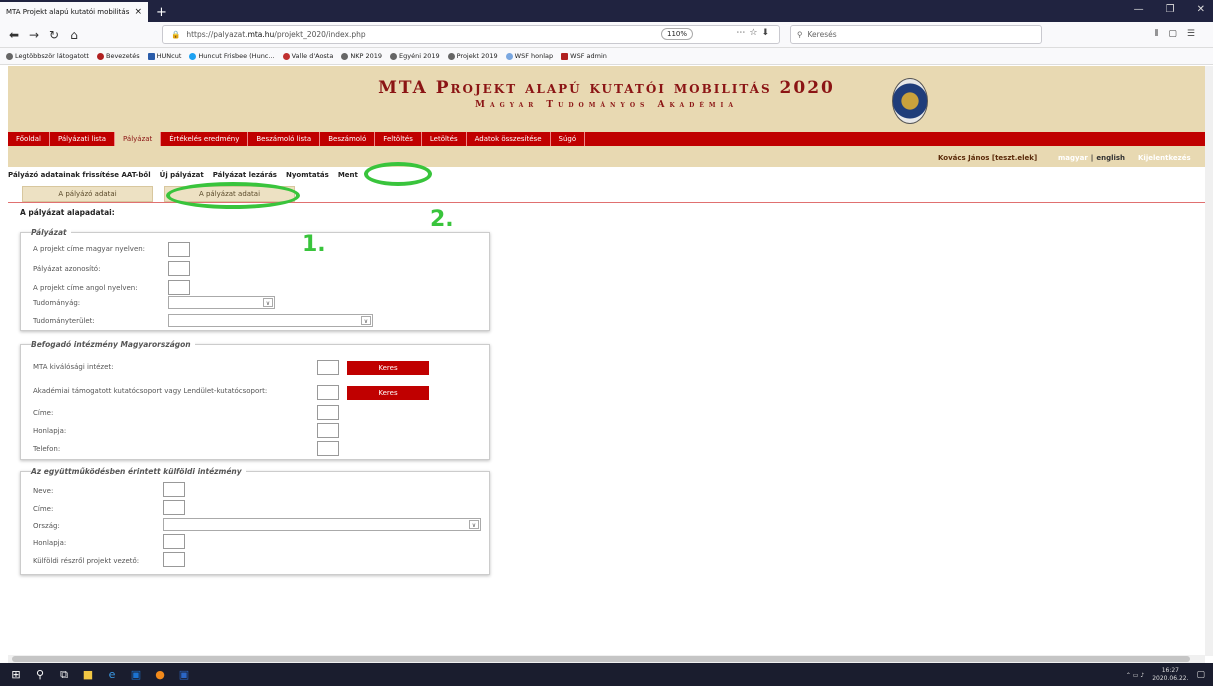 The width and height of the screenshot is (1213, 686). I want to click on home-icon: ⌂, so click(74, 35).